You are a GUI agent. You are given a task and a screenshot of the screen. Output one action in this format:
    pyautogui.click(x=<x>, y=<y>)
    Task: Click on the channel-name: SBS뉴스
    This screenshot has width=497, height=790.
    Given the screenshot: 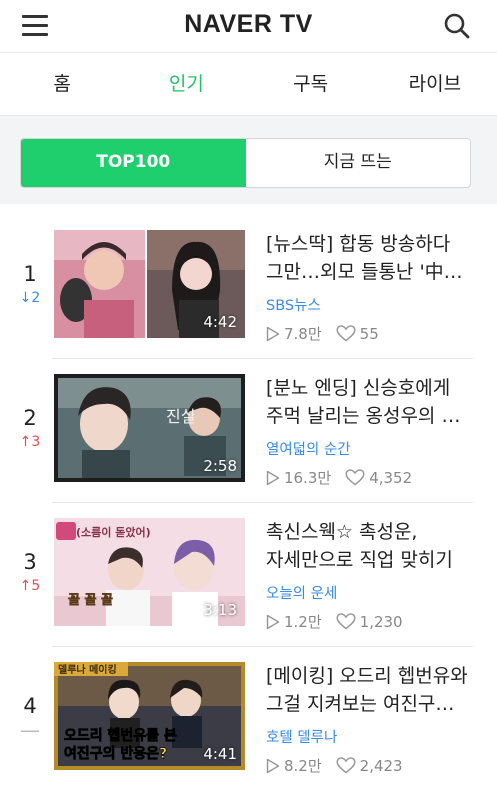 What is the action you would take?
    pyautogui.click(x=369, y=304)
    